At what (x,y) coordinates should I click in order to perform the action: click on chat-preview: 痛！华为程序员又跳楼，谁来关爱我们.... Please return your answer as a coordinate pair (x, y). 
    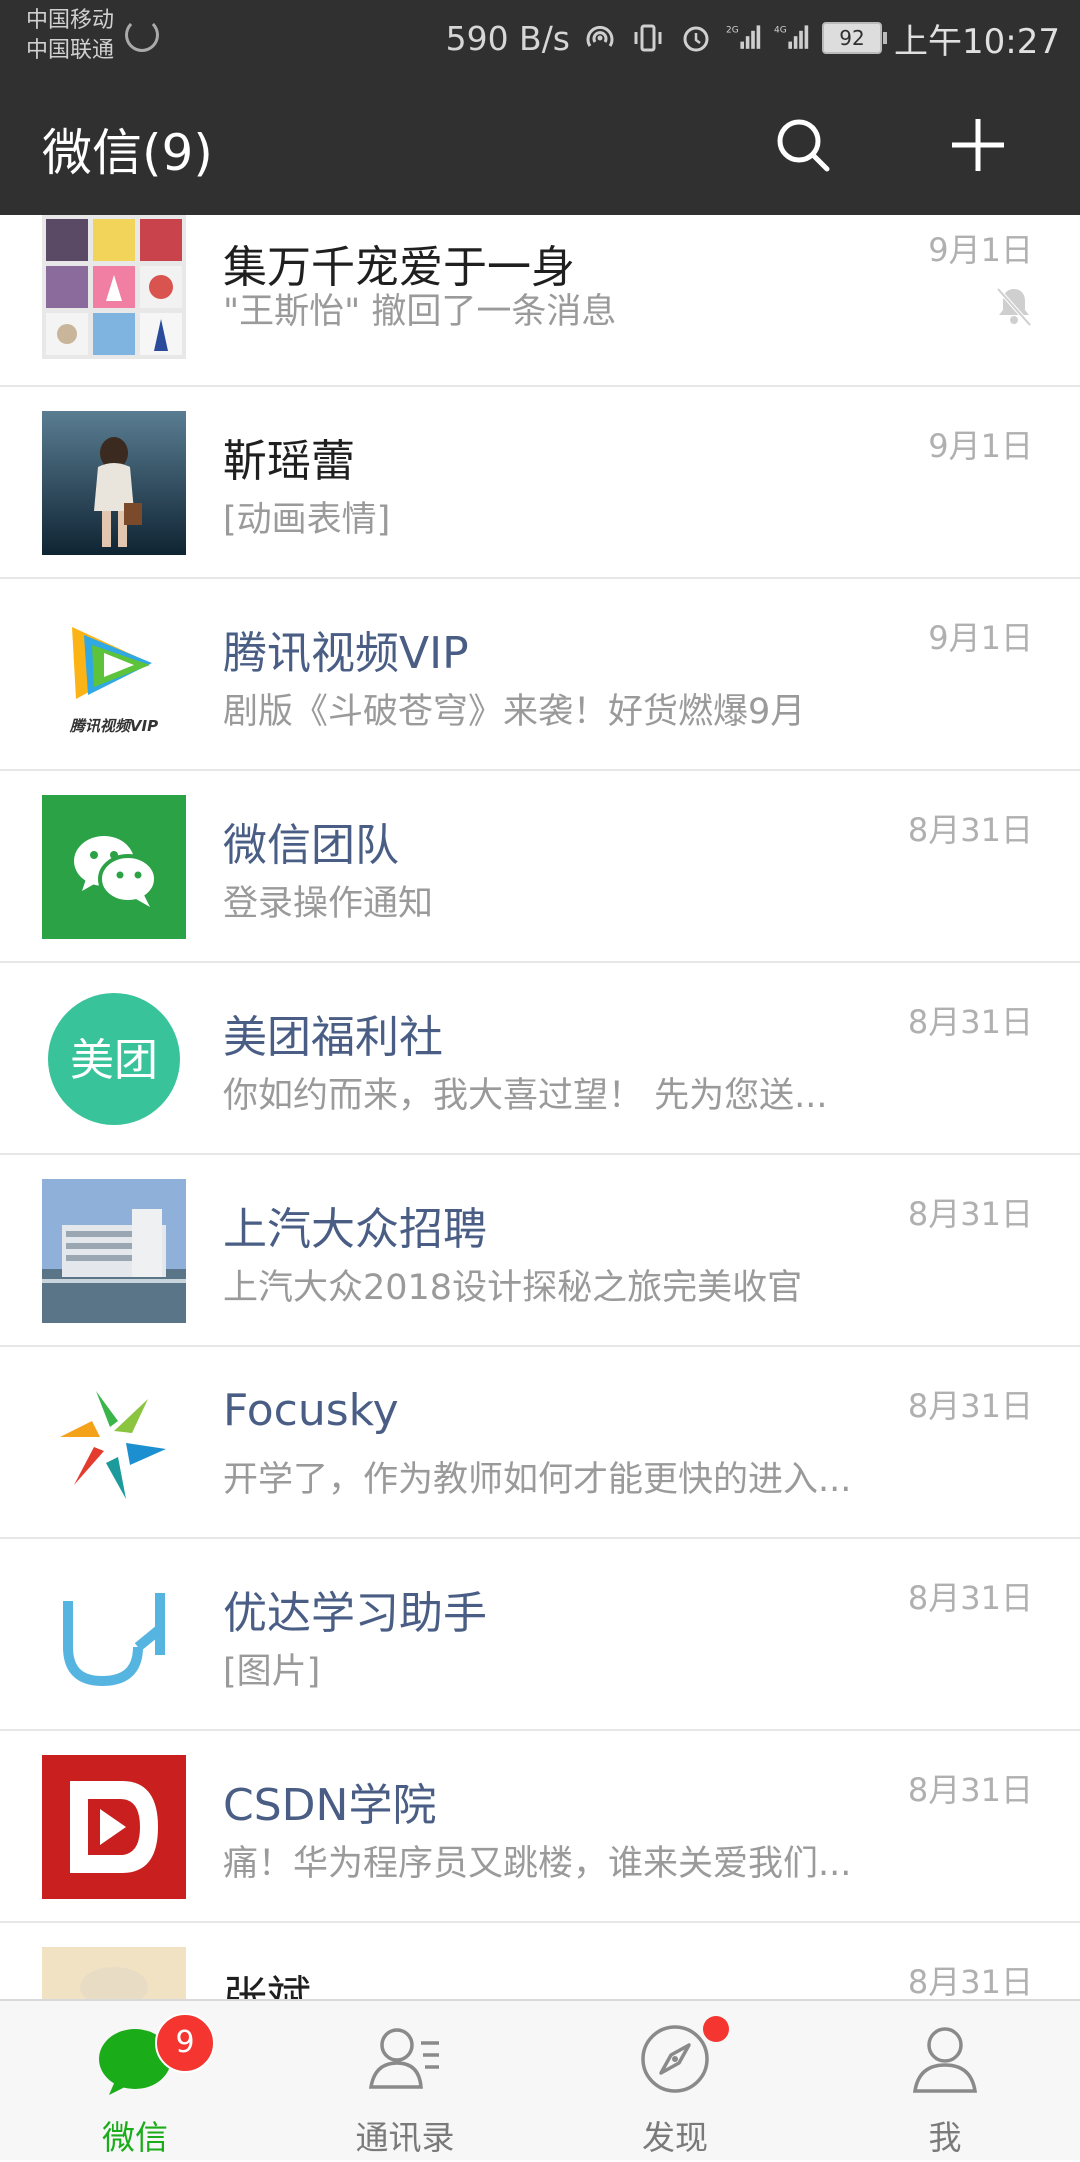
    Looking at the image, I should click on (537, 1864).